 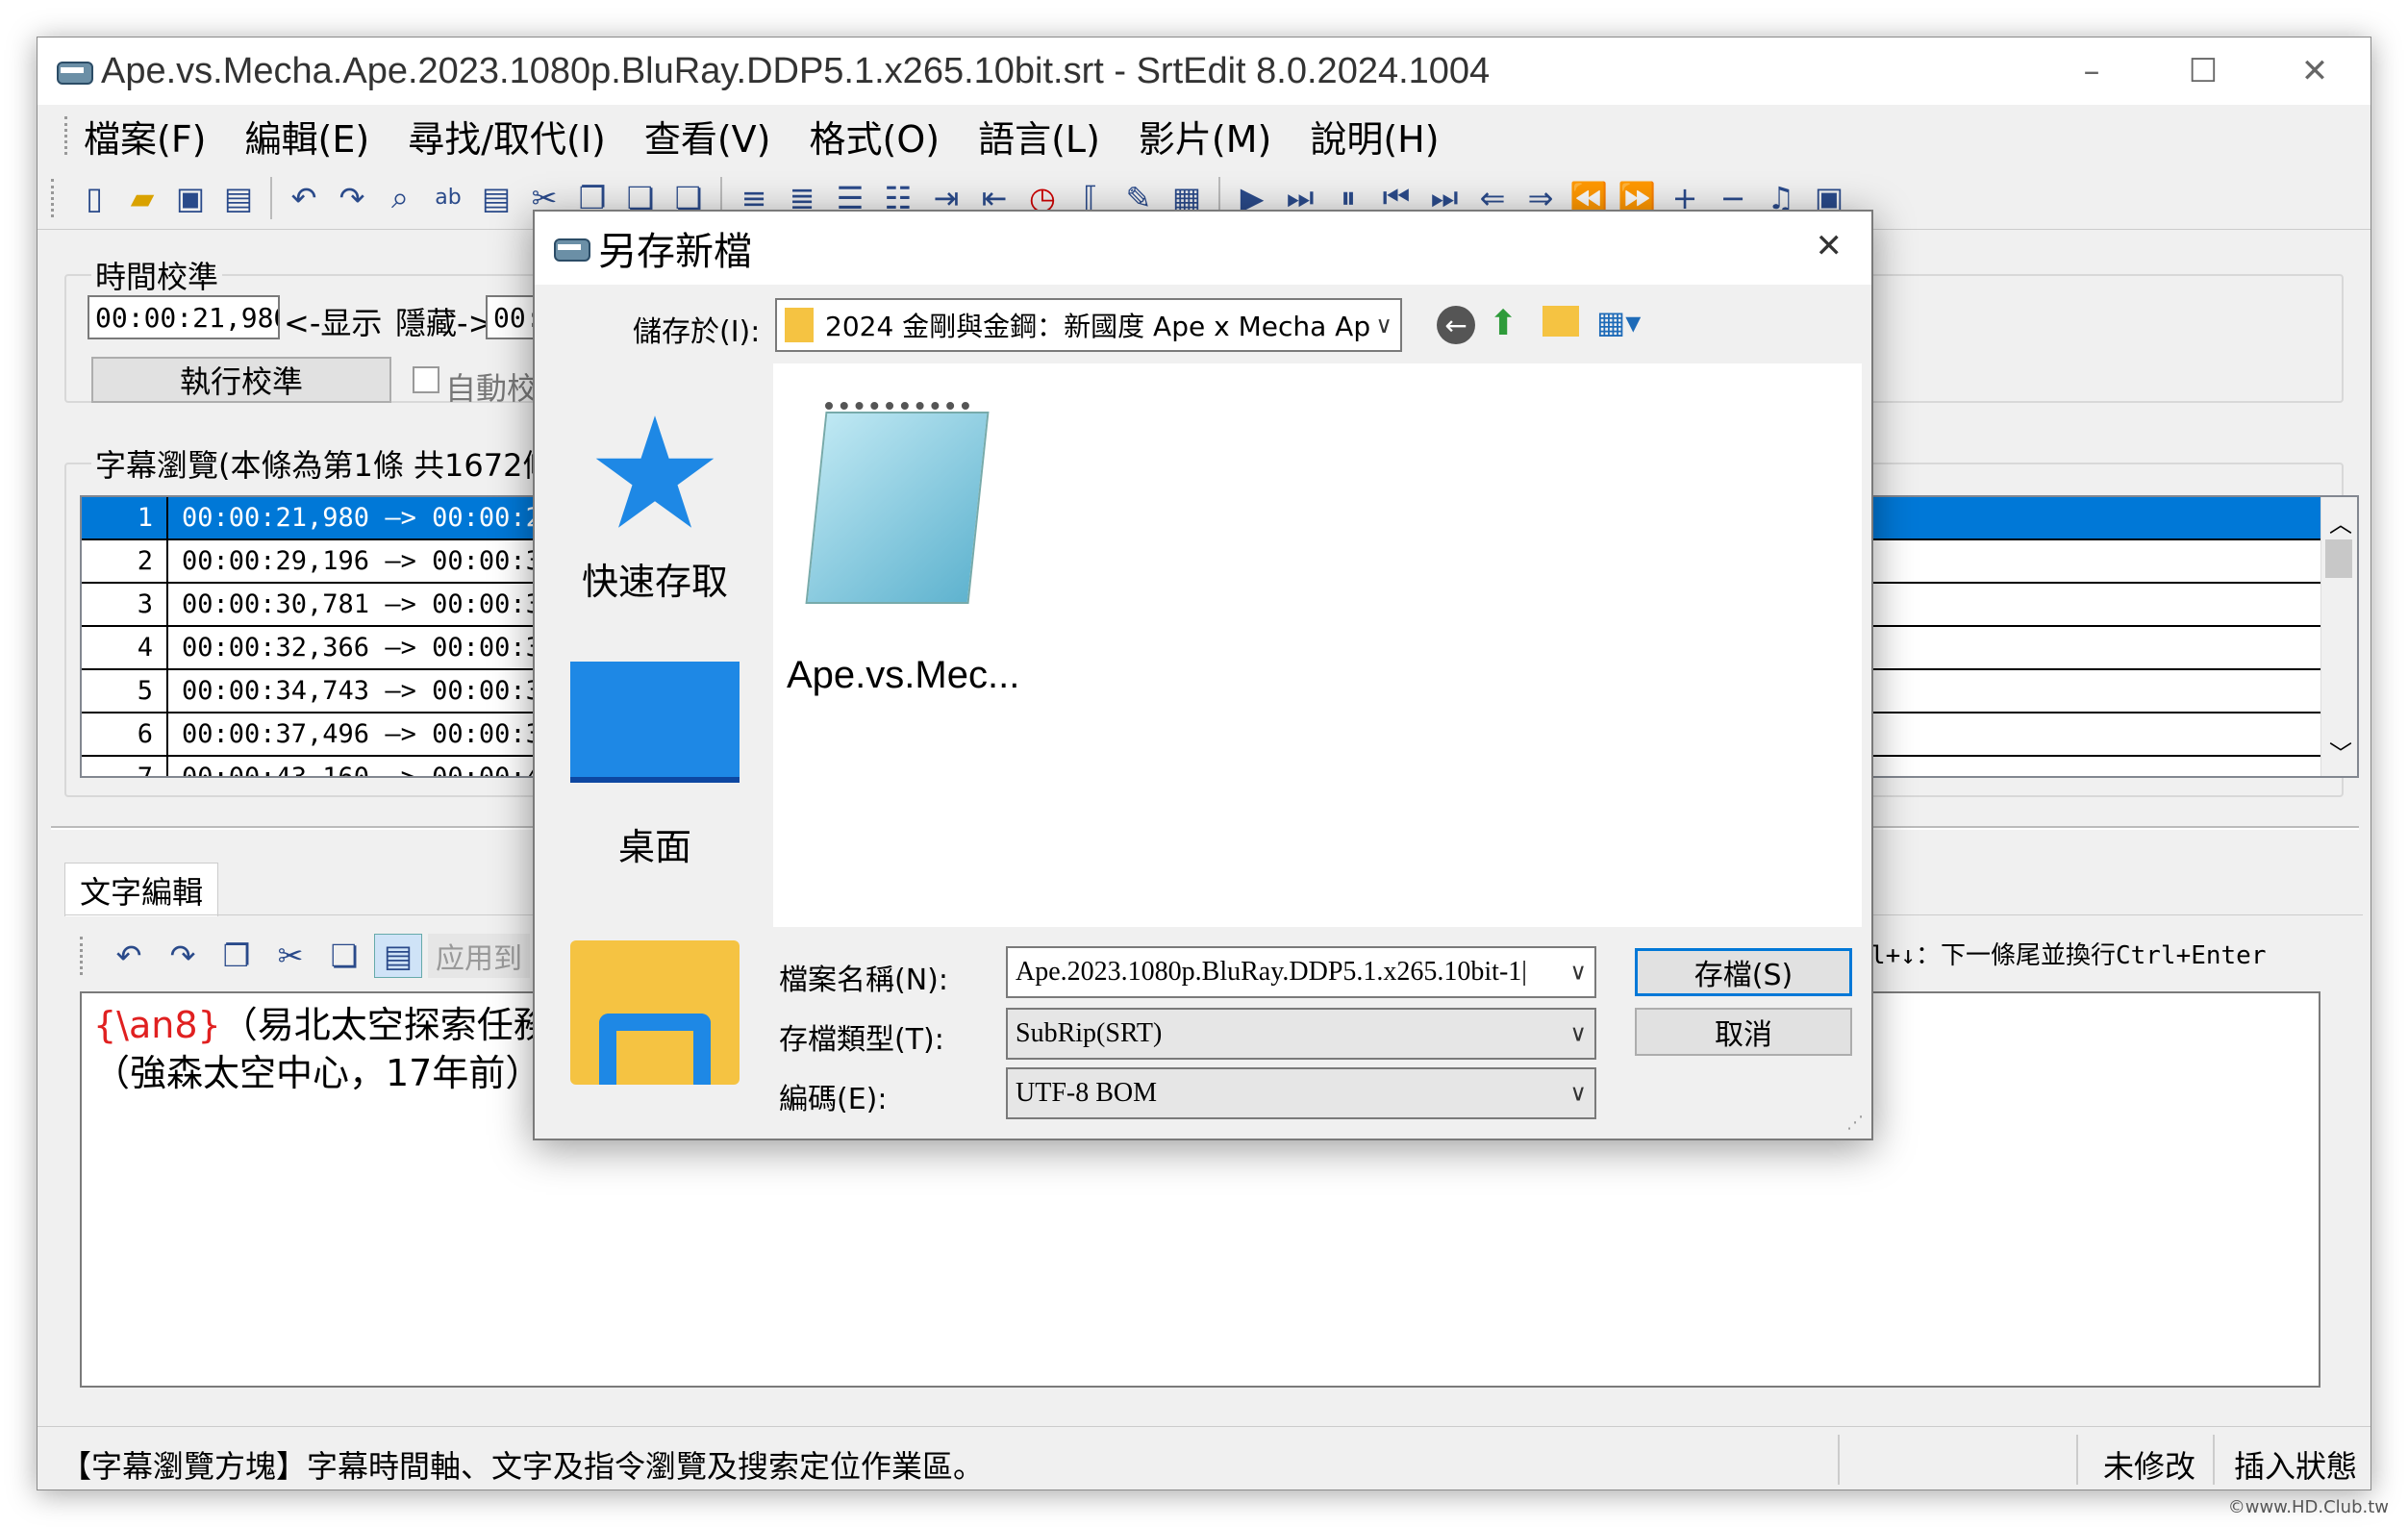 I want to click on scroll-down-icon: ﹀, so click(x=2340, y=751).